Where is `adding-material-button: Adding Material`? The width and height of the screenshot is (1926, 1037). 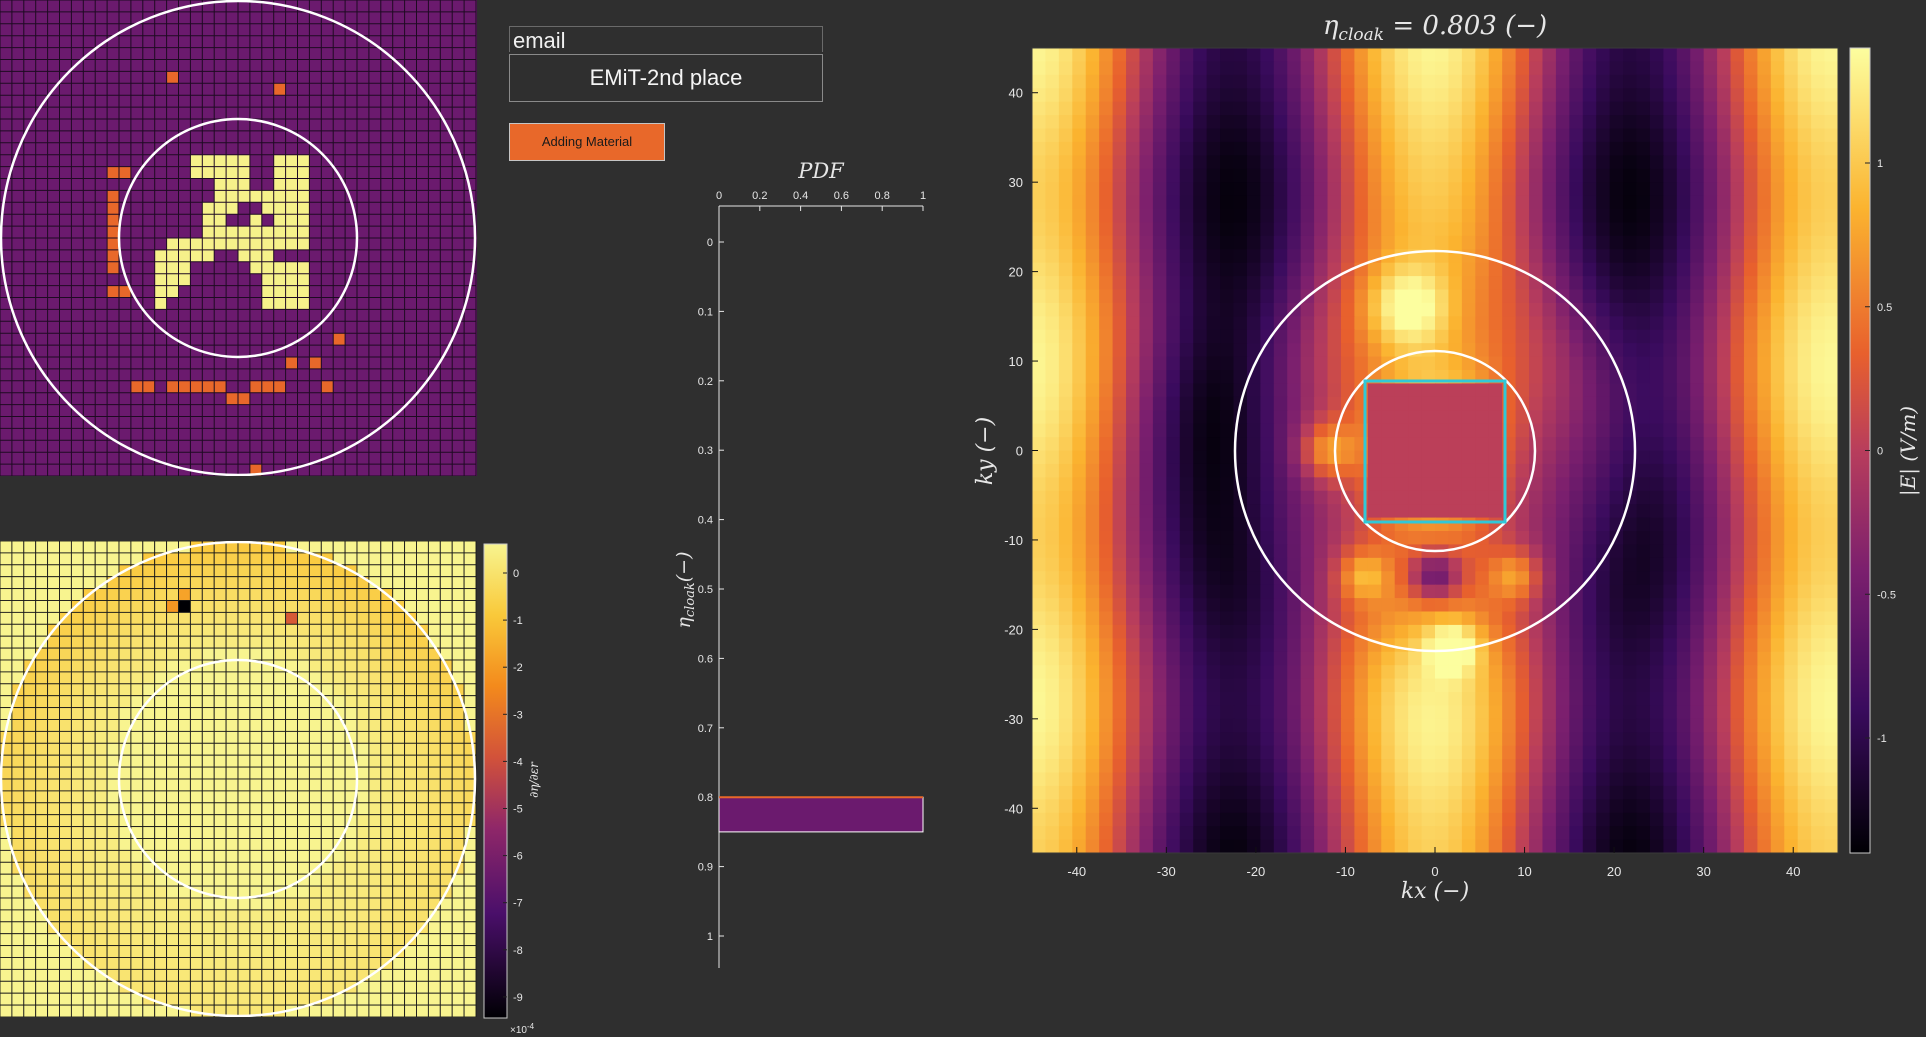 adding-material-button: Adding Material is located at coordinates (587, 142).